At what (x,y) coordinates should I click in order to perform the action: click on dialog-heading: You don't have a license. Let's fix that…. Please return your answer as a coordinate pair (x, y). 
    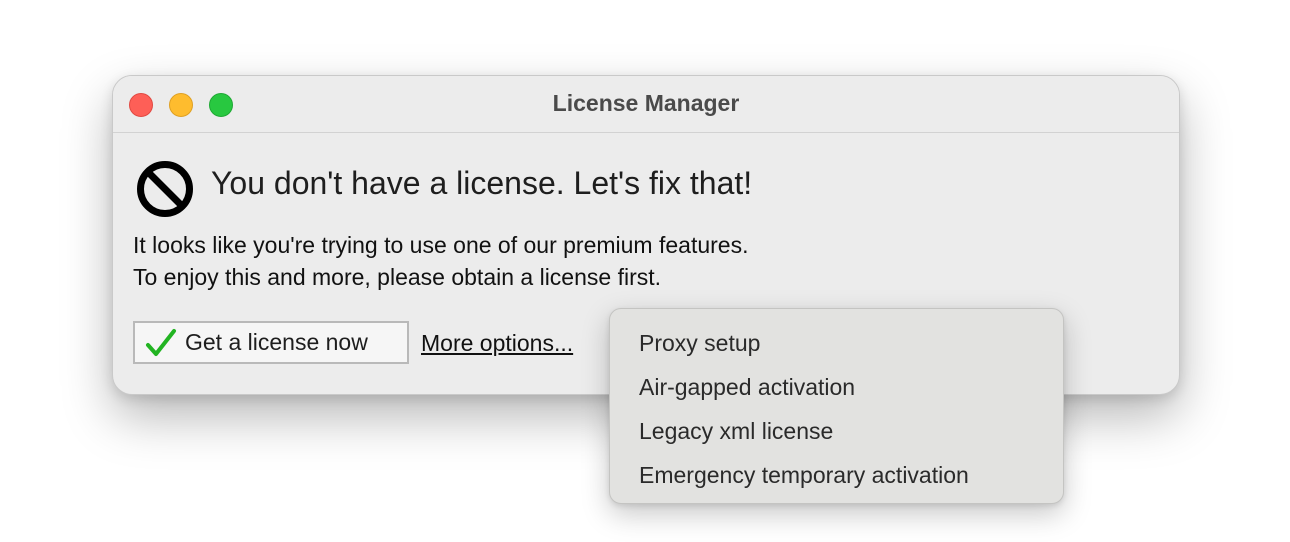
    Looking at the image, I should click on (482, 183).